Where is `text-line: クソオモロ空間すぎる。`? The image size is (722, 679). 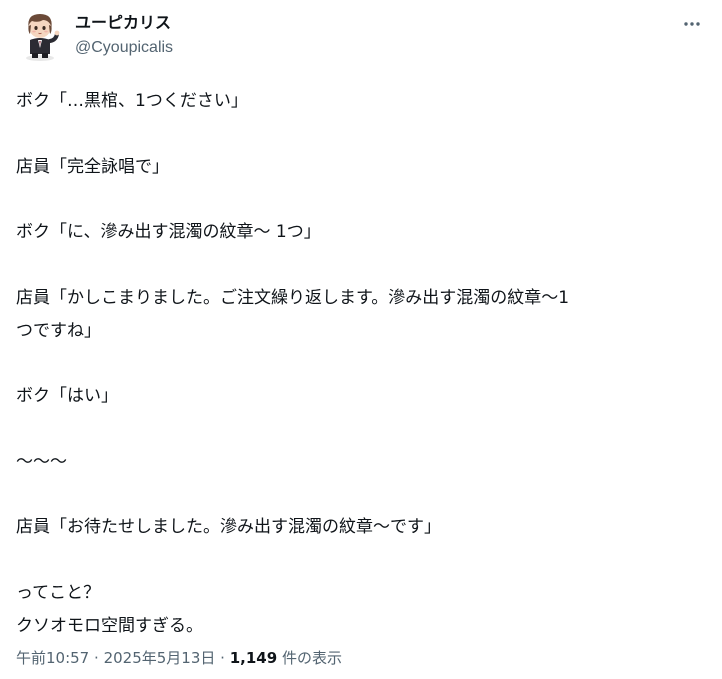 text-line: クソオモロ空間すぎる。 is located at coordinates (109, 625).